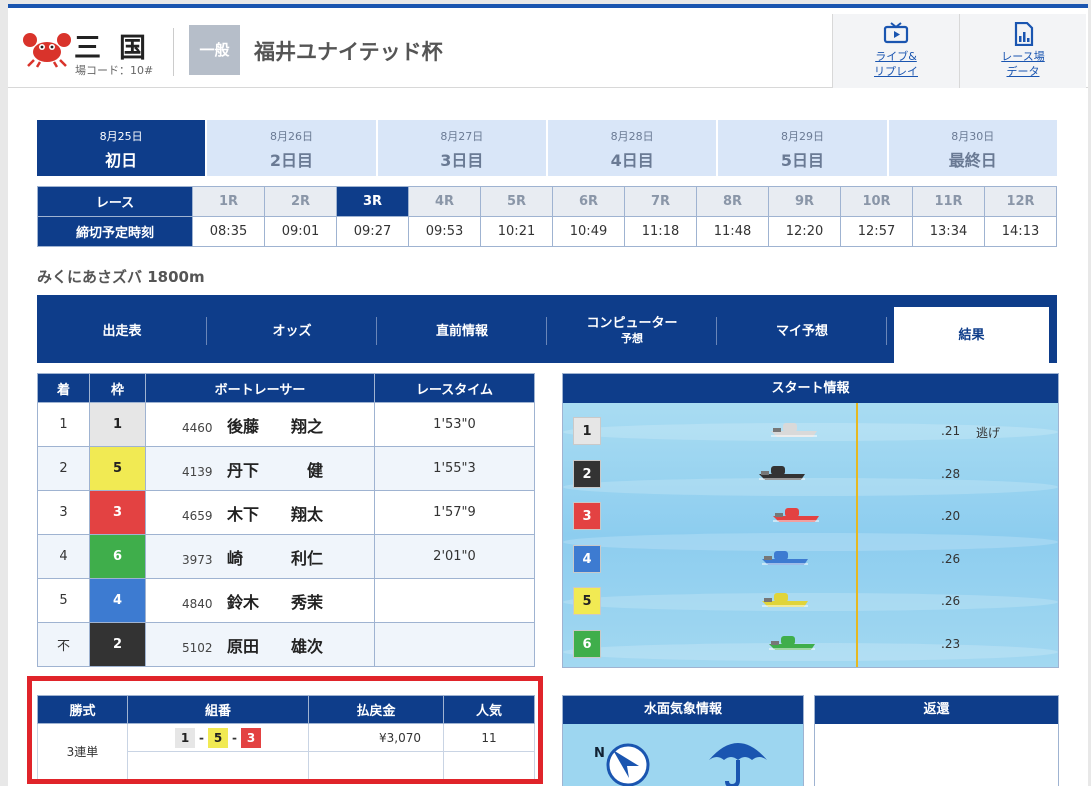 This screenshot has width=1091, height=786. Describe the element at coordinates (738, 764) in the screenshot. I see `umbrella-icon` at that location.